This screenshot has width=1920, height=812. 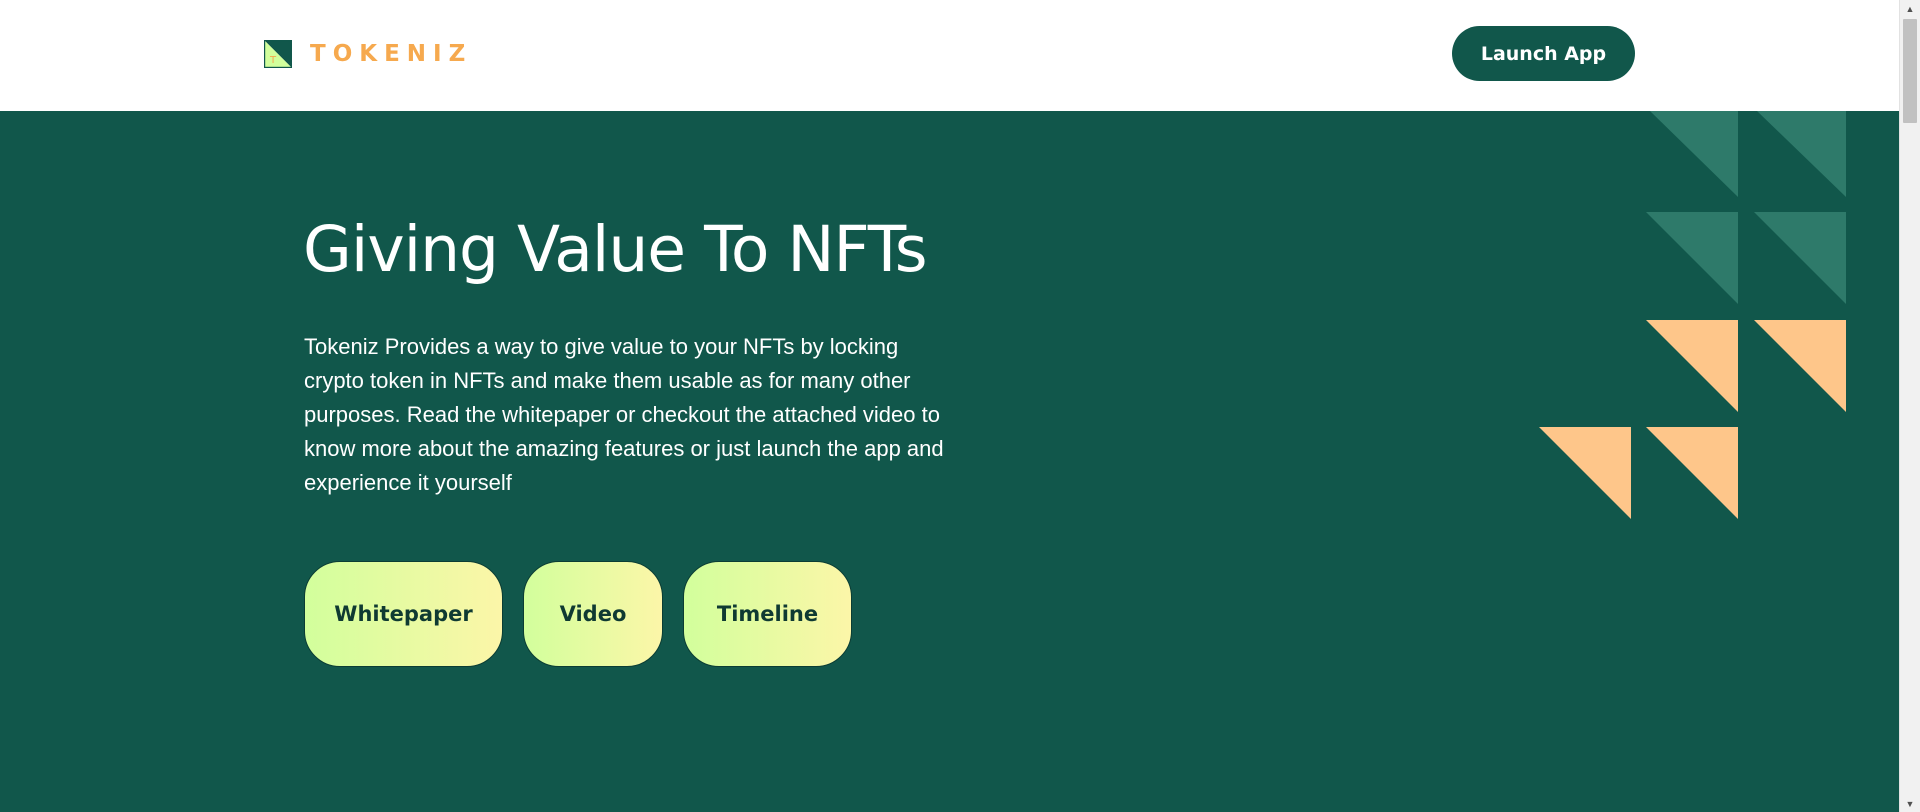 I want to click on hero-title: Giving Value To NFTs, so click(x=615, y=249).